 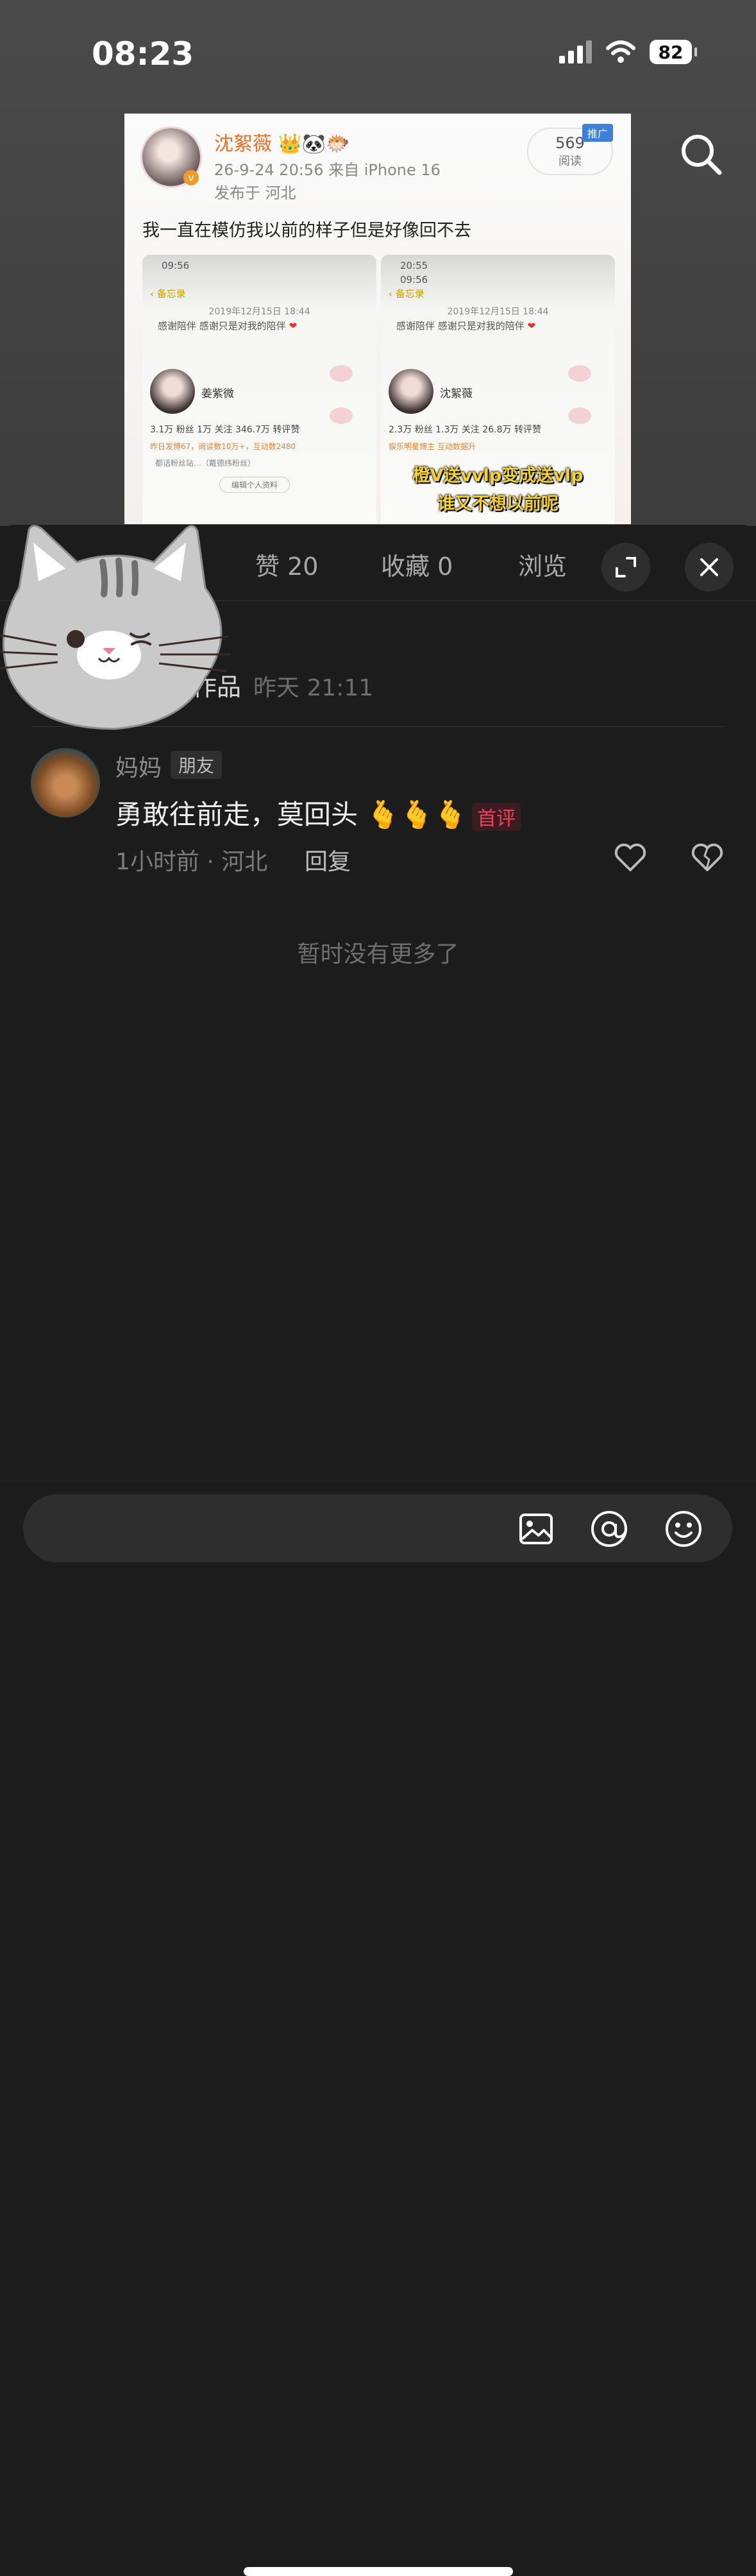 I want to click on author-post-time: 昨天 21:11, so click(x=313, y=688).